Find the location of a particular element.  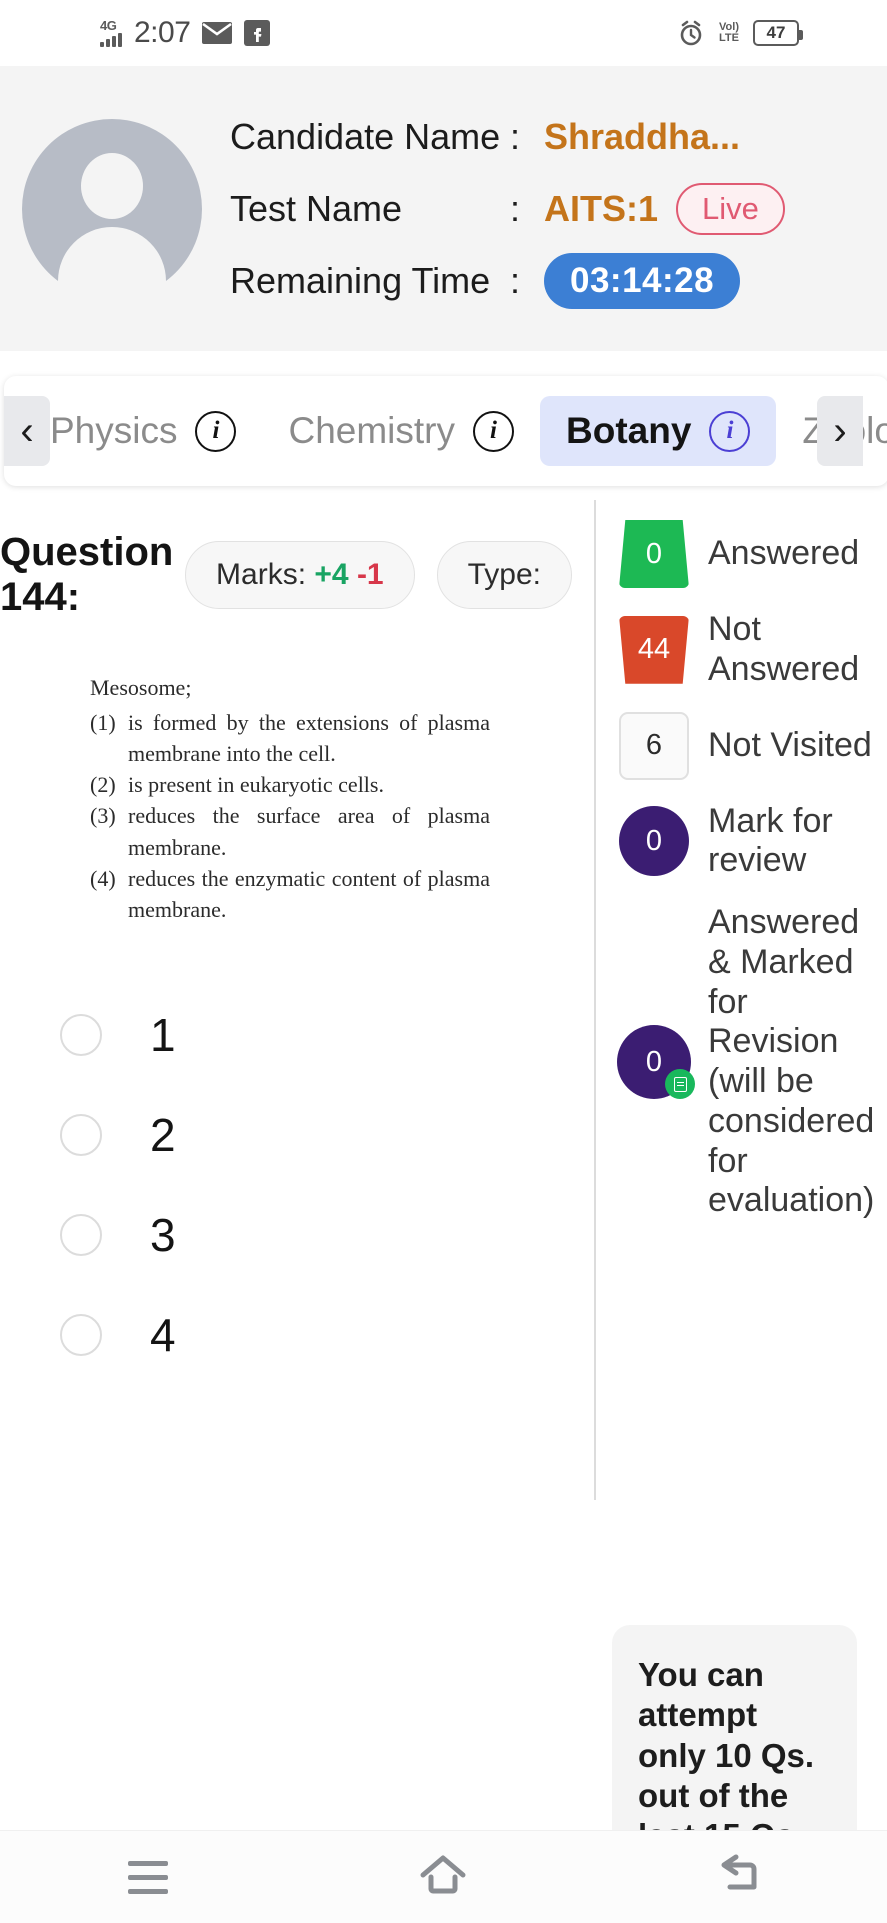

status-bar-left: 4G 2:07 is located at coordinates (185, 33).